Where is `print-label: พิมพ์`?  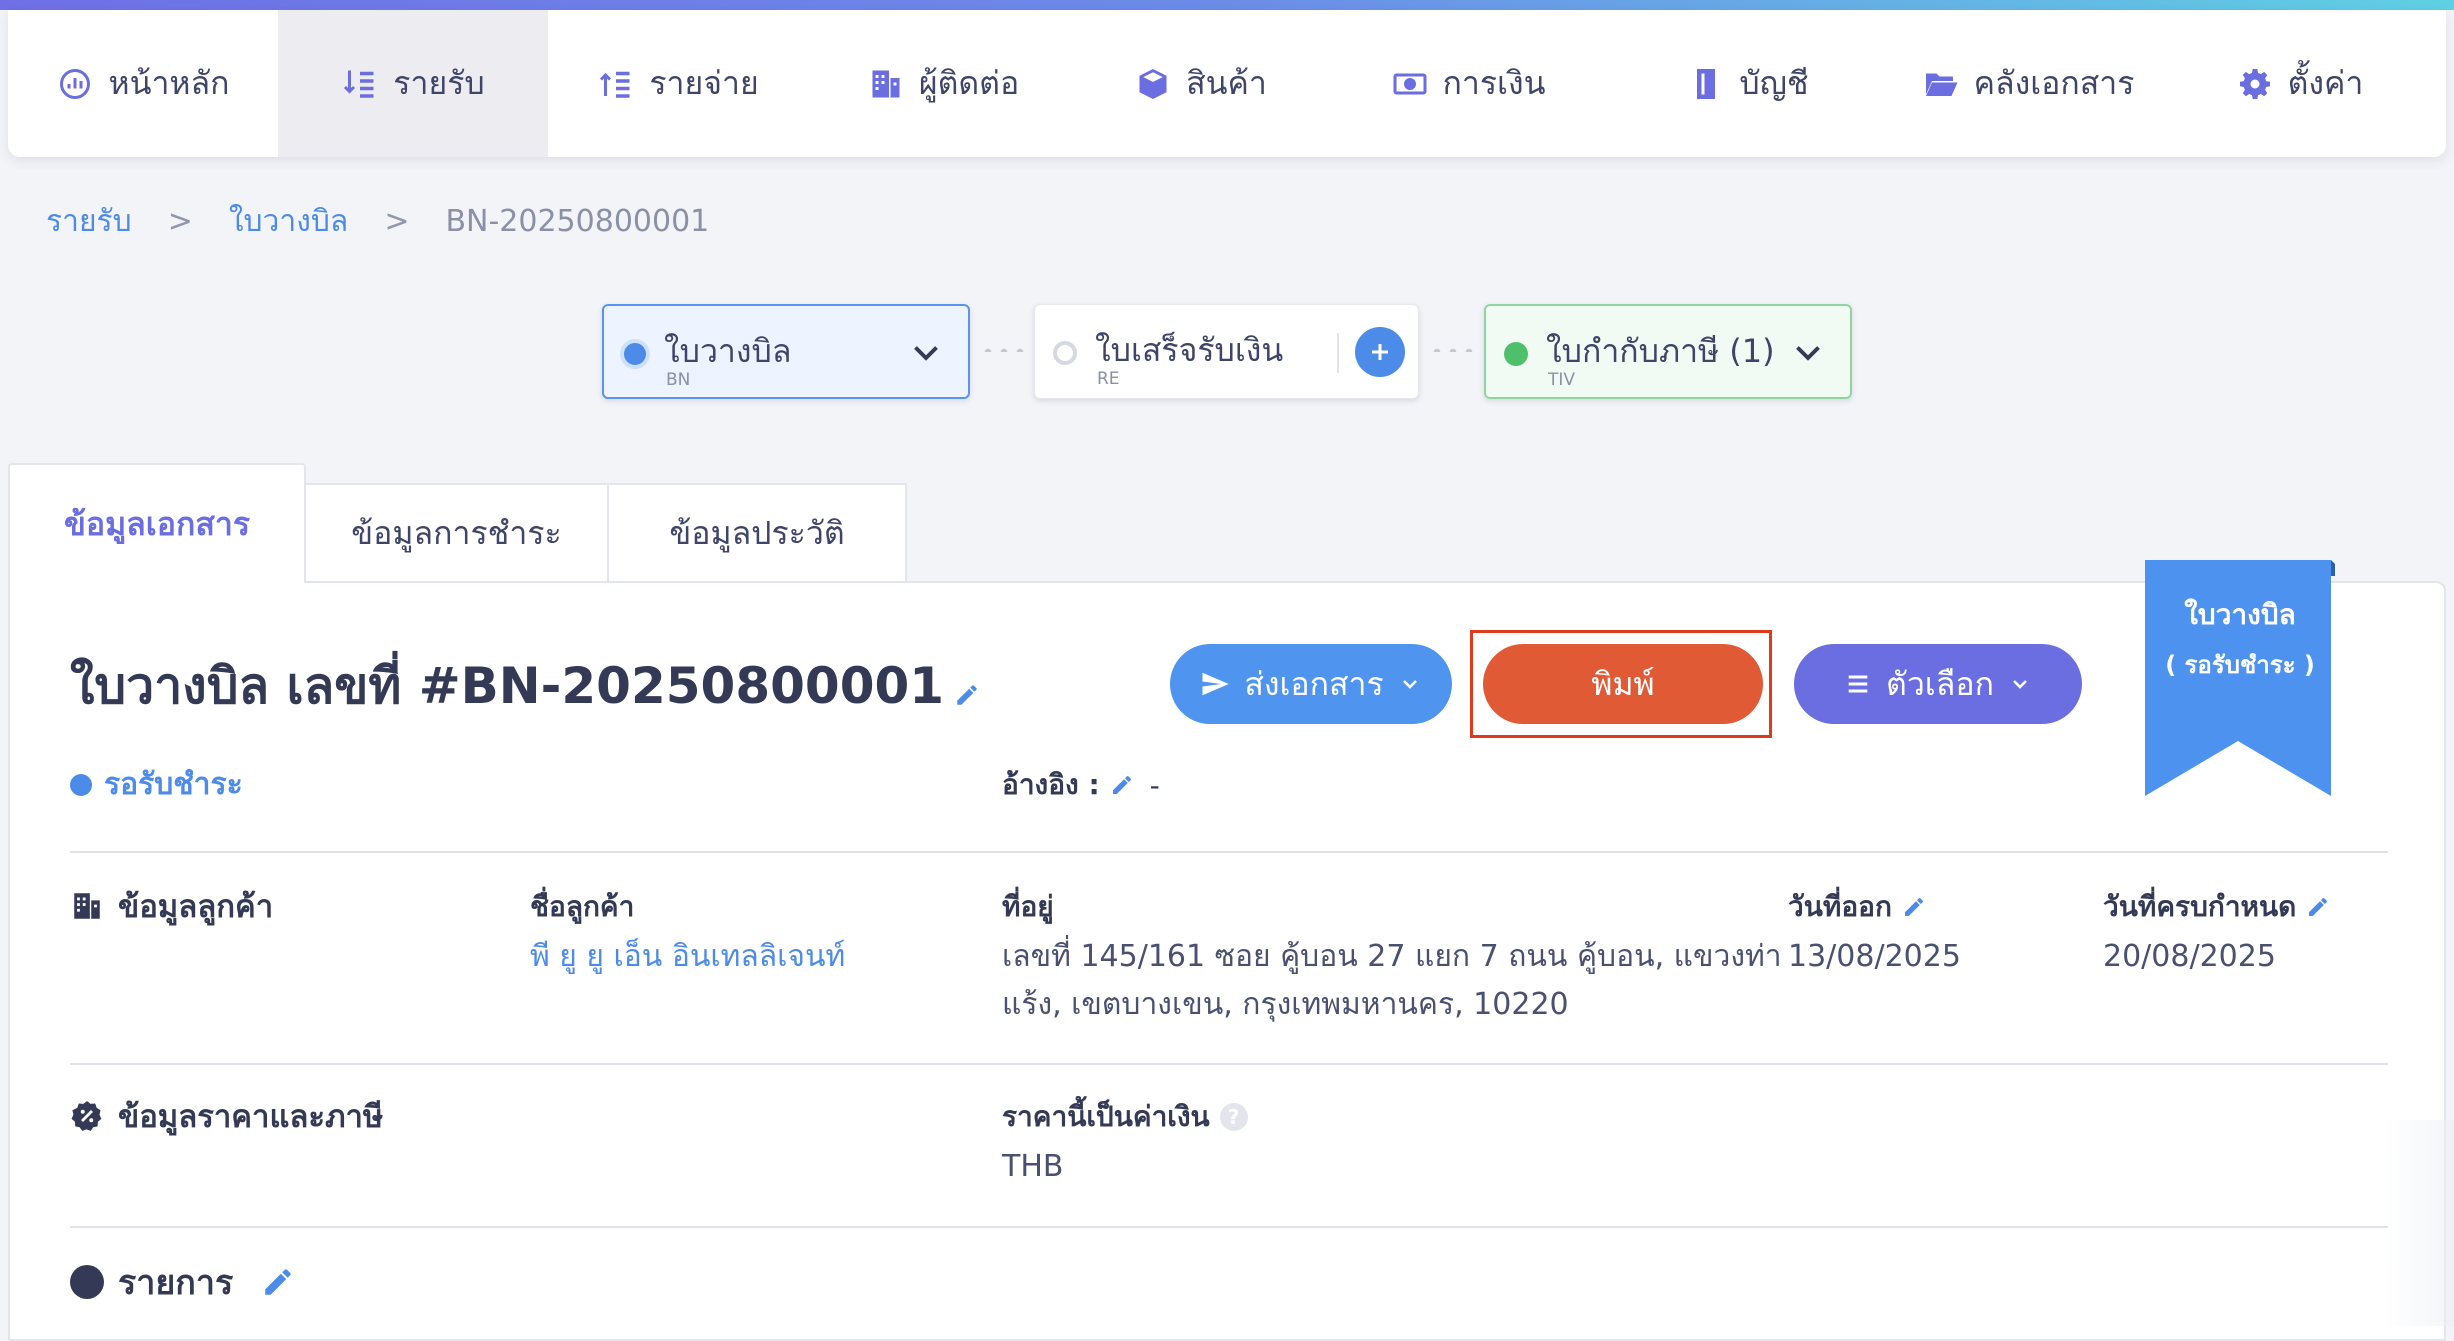 print-label: พิมพ์ is located at coordinates (1623, 683).